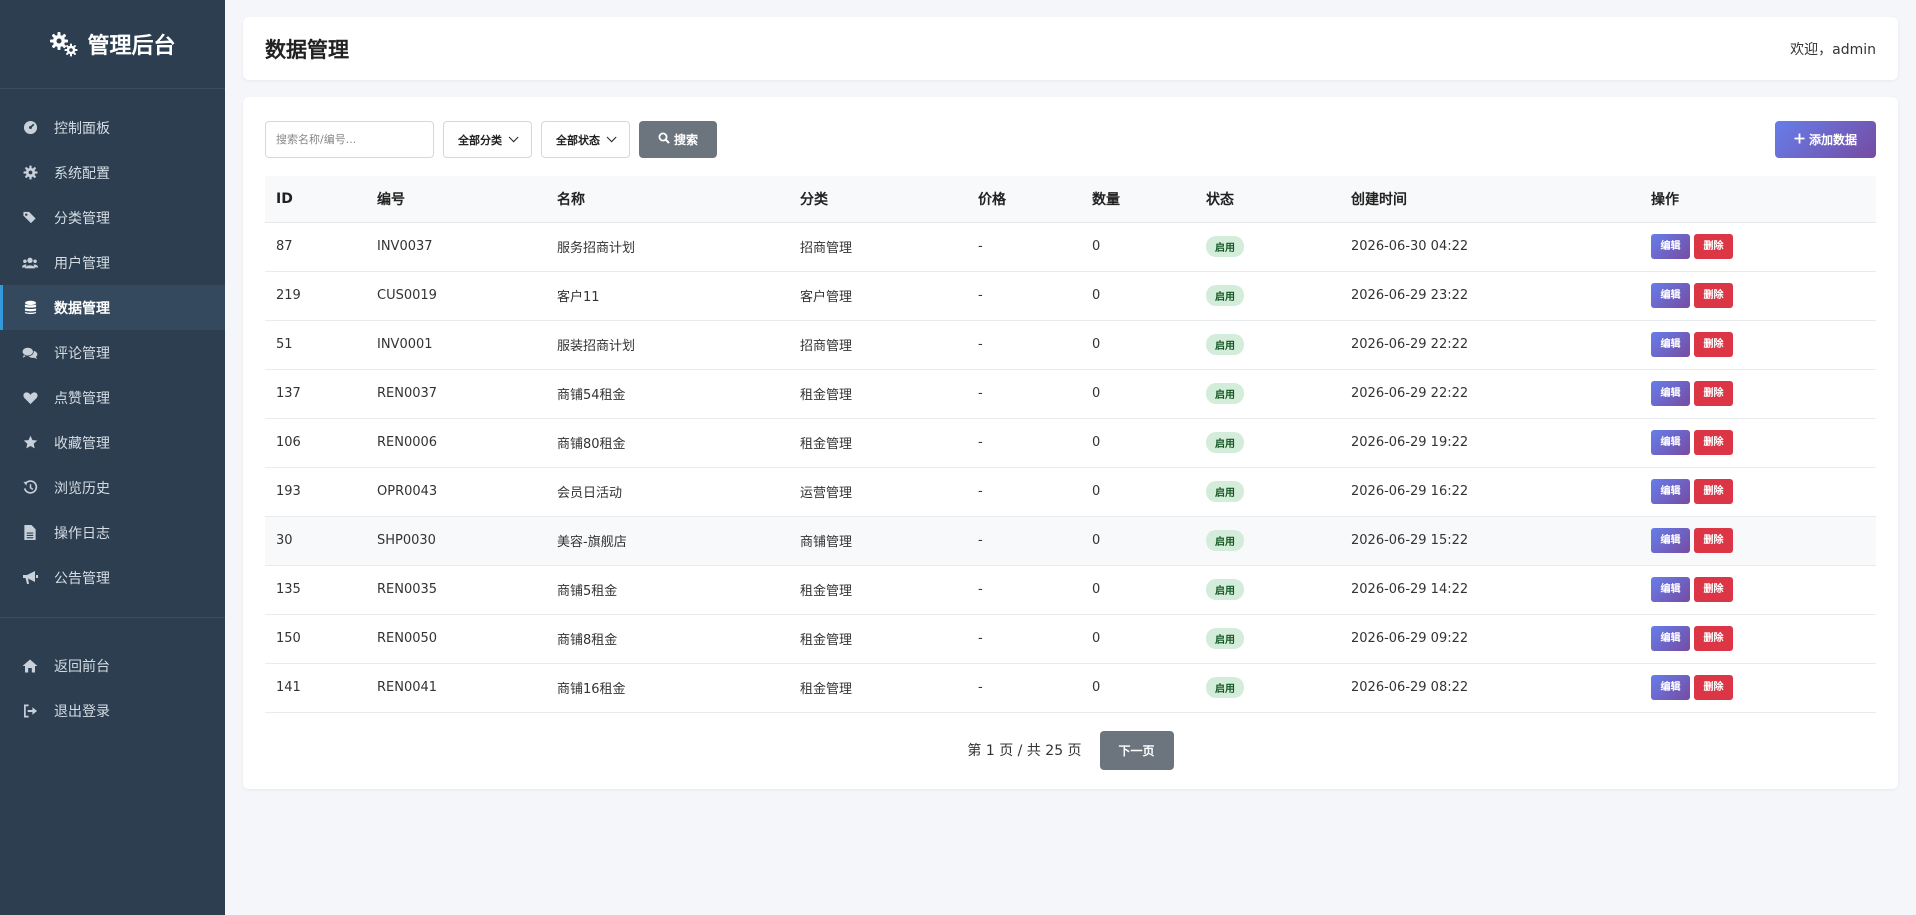  What do you see at coordinates (315, 247) in the screenshot?
I see `cell-id: 87` at bounding box center [315, 247].